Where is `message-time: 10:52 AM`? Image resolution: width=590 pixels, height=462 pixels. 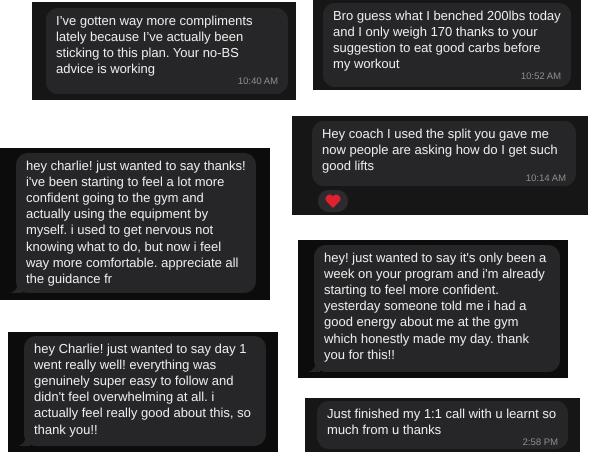 message-time: 10:52 AM is located at coordinates (540, 77).